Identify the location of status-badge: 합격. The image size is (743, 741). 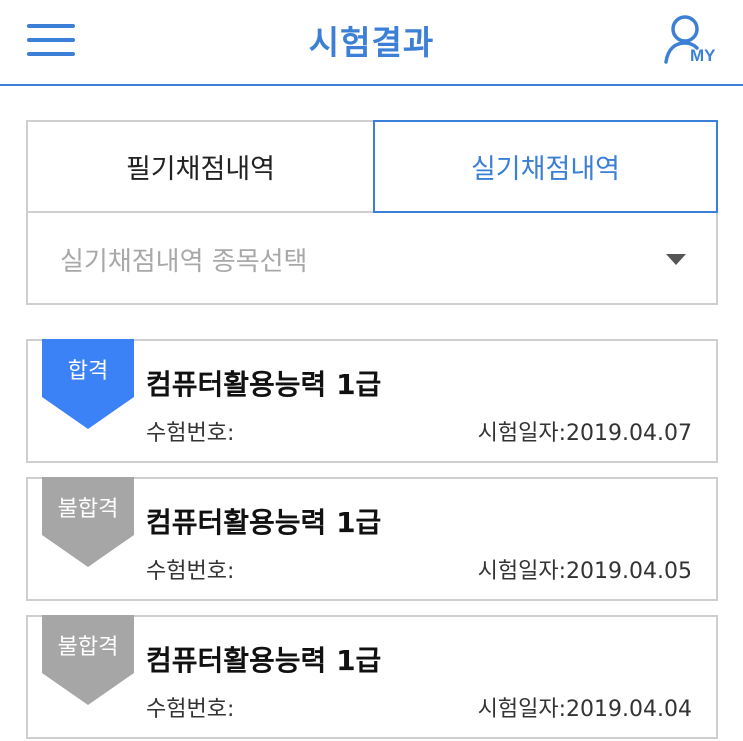
(88, 385).